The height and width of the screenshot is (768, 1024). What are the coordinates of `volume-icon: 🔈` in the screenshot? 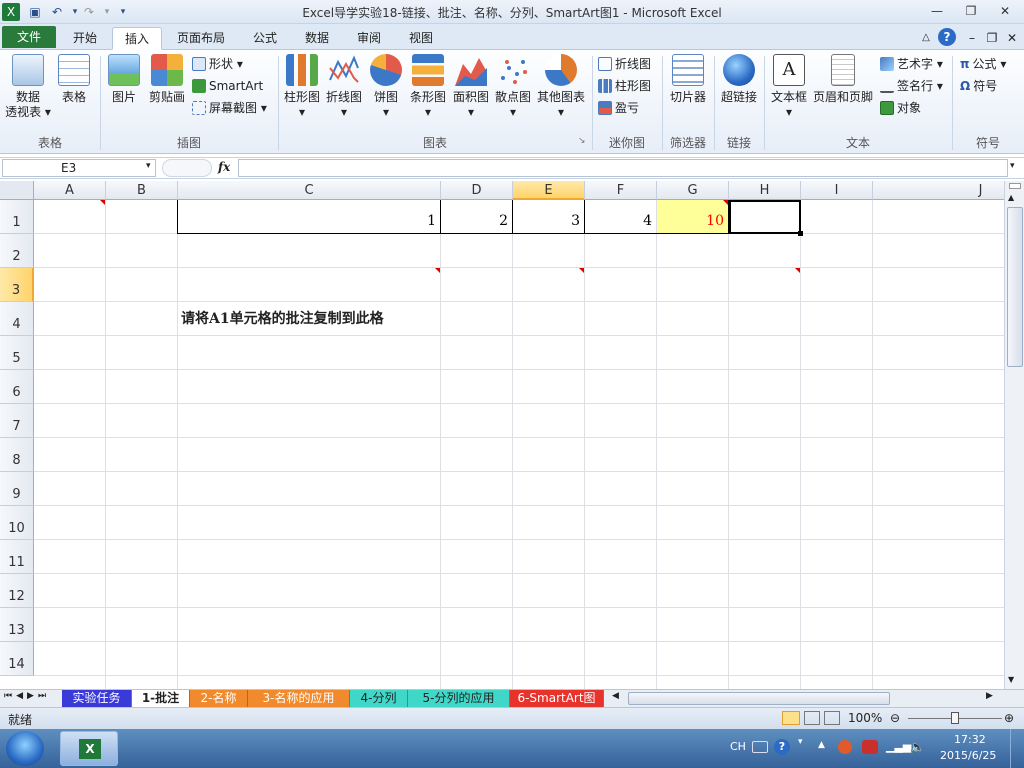 It's located at (917, 747).